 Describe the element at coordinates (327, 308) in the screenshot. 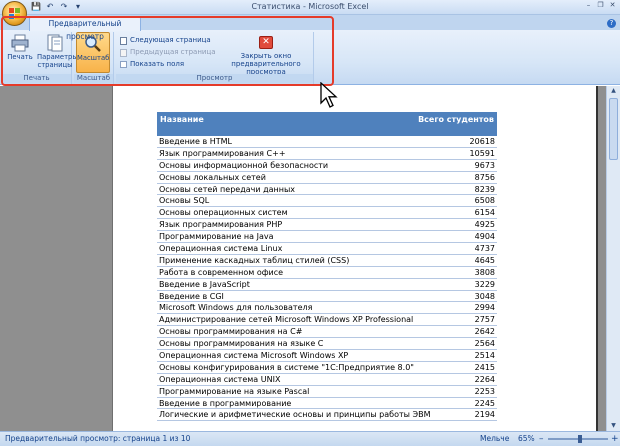

I see `table-row: Microsoft Windows для пользователя 2994` at that location.